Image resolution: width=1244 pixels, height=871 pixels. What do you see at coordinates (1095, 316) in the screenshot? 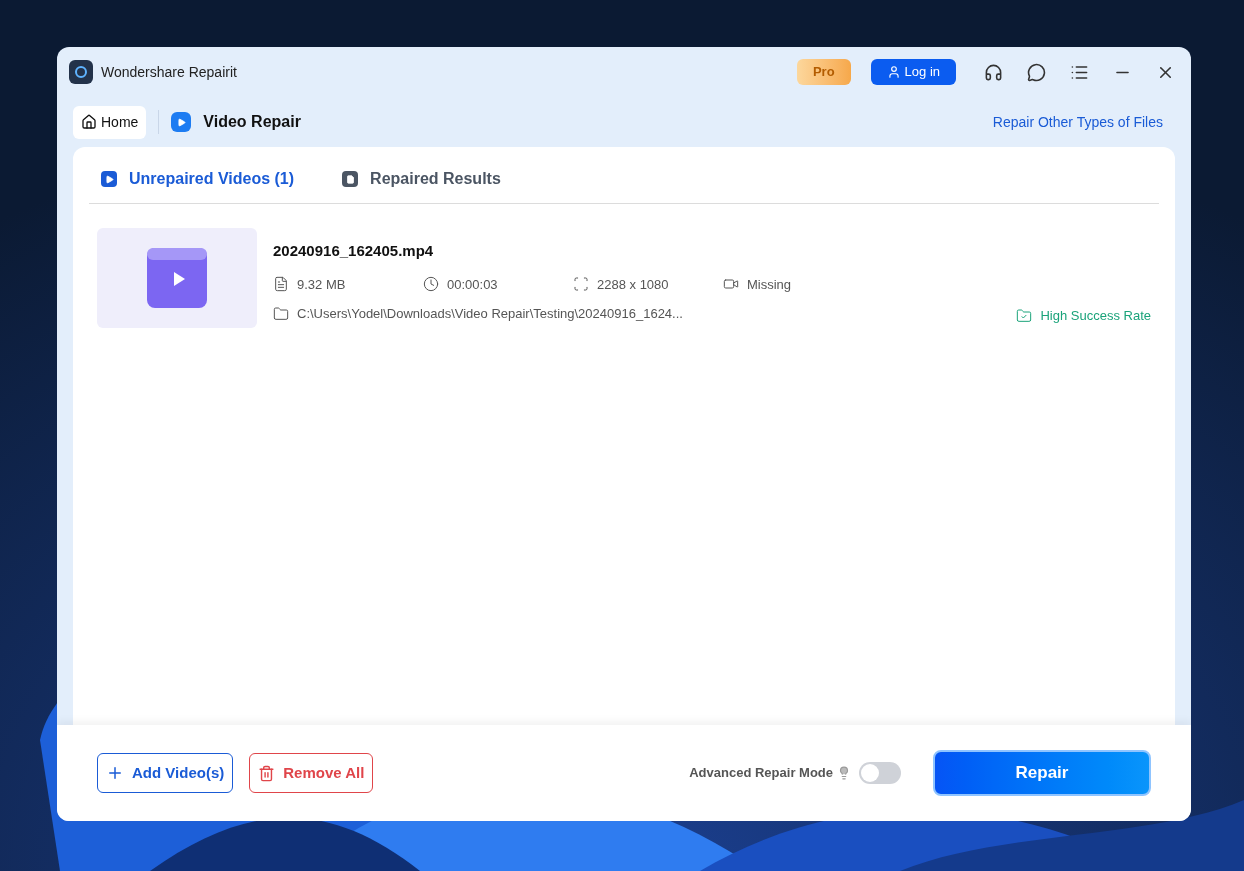
I see `success-rate-text: High Success Rate` at bounding box center [1095, 316].